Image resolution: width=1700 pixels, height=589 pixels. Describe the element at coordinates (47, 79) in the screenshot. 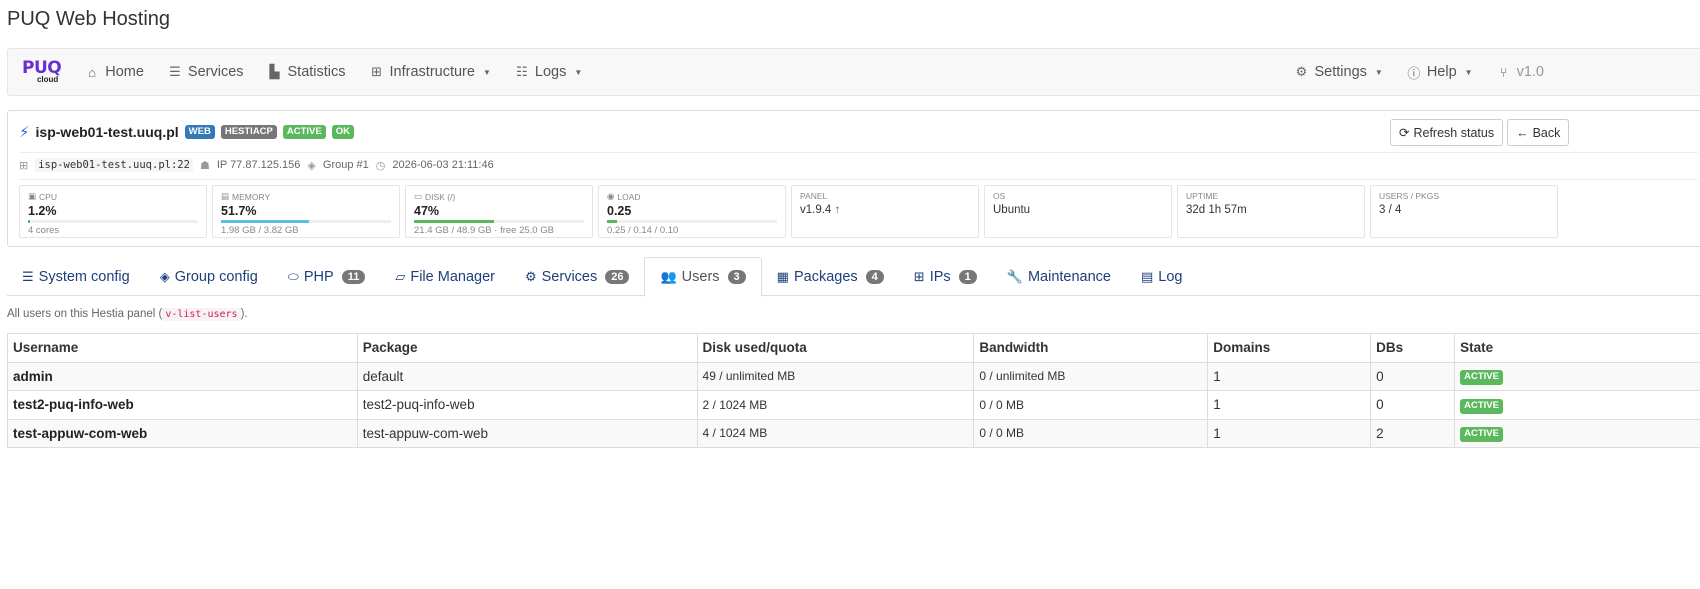

I see `brand-sub: cloud` at that location.